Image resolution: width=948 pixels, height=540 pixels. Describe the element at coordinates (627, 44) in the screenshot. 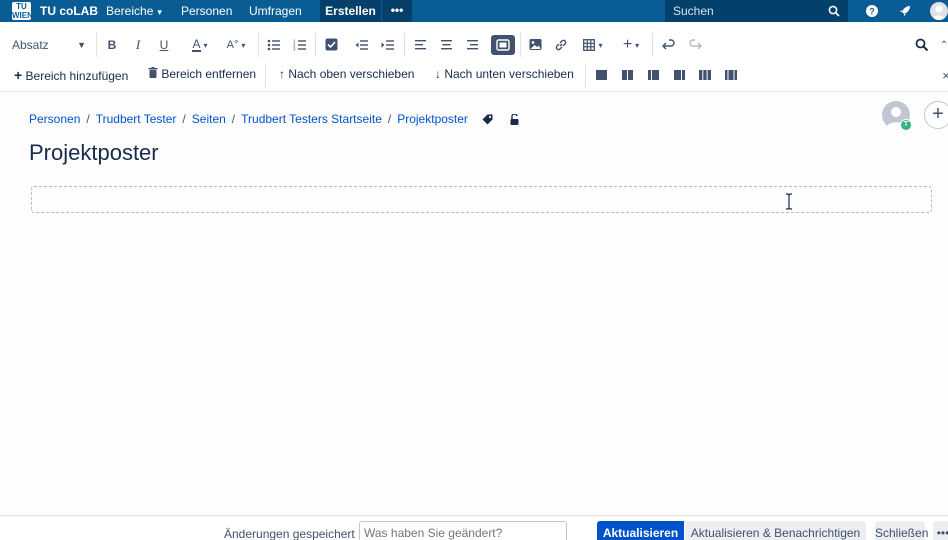

I see `plus-glyph: +` at that location.